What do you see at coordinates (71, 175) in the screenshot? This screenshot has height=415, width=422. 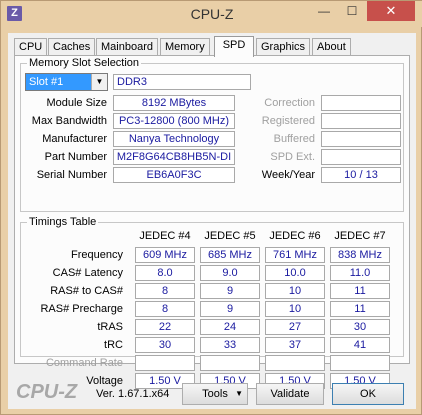 I see `serial-number-label: Serial Number` at bounding box center [71, 175].